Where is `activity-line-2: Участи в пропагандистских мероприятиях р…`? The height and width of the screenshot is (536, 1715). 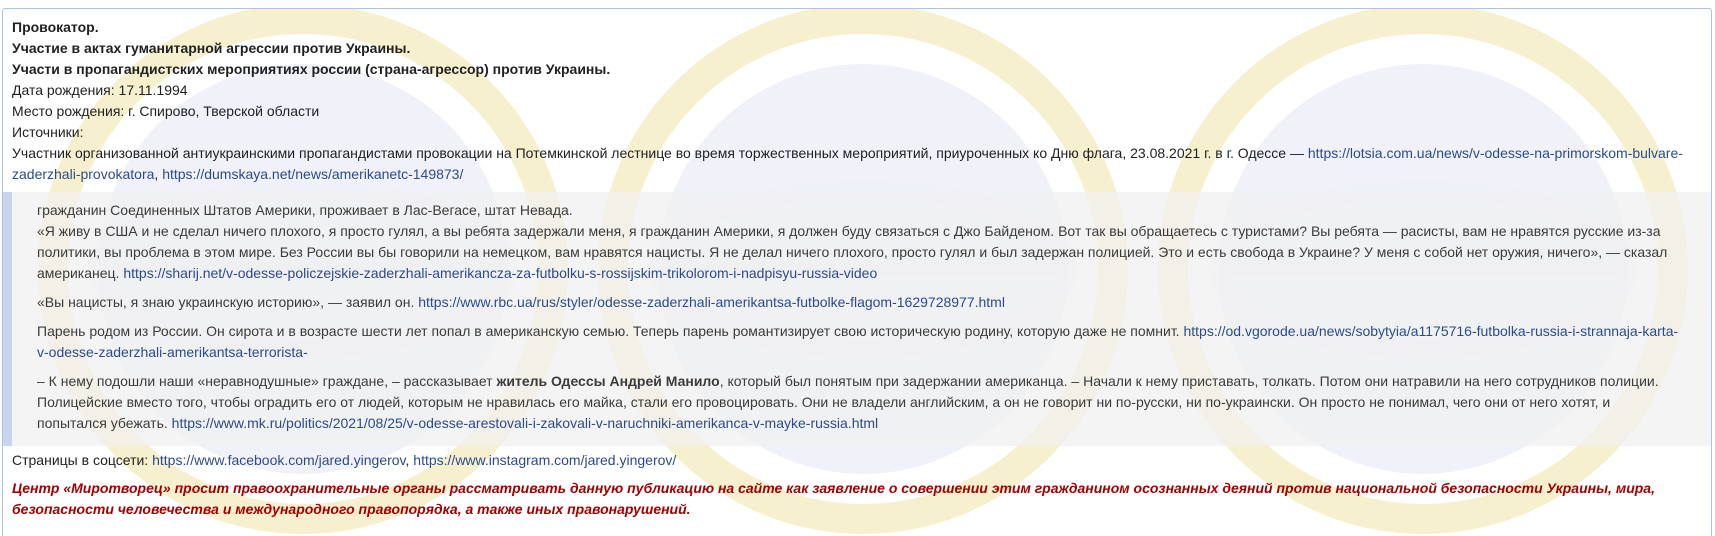
activity-line-2: Участи в пропагандистских мероприятиях р… is located at coordinates (311, 69).